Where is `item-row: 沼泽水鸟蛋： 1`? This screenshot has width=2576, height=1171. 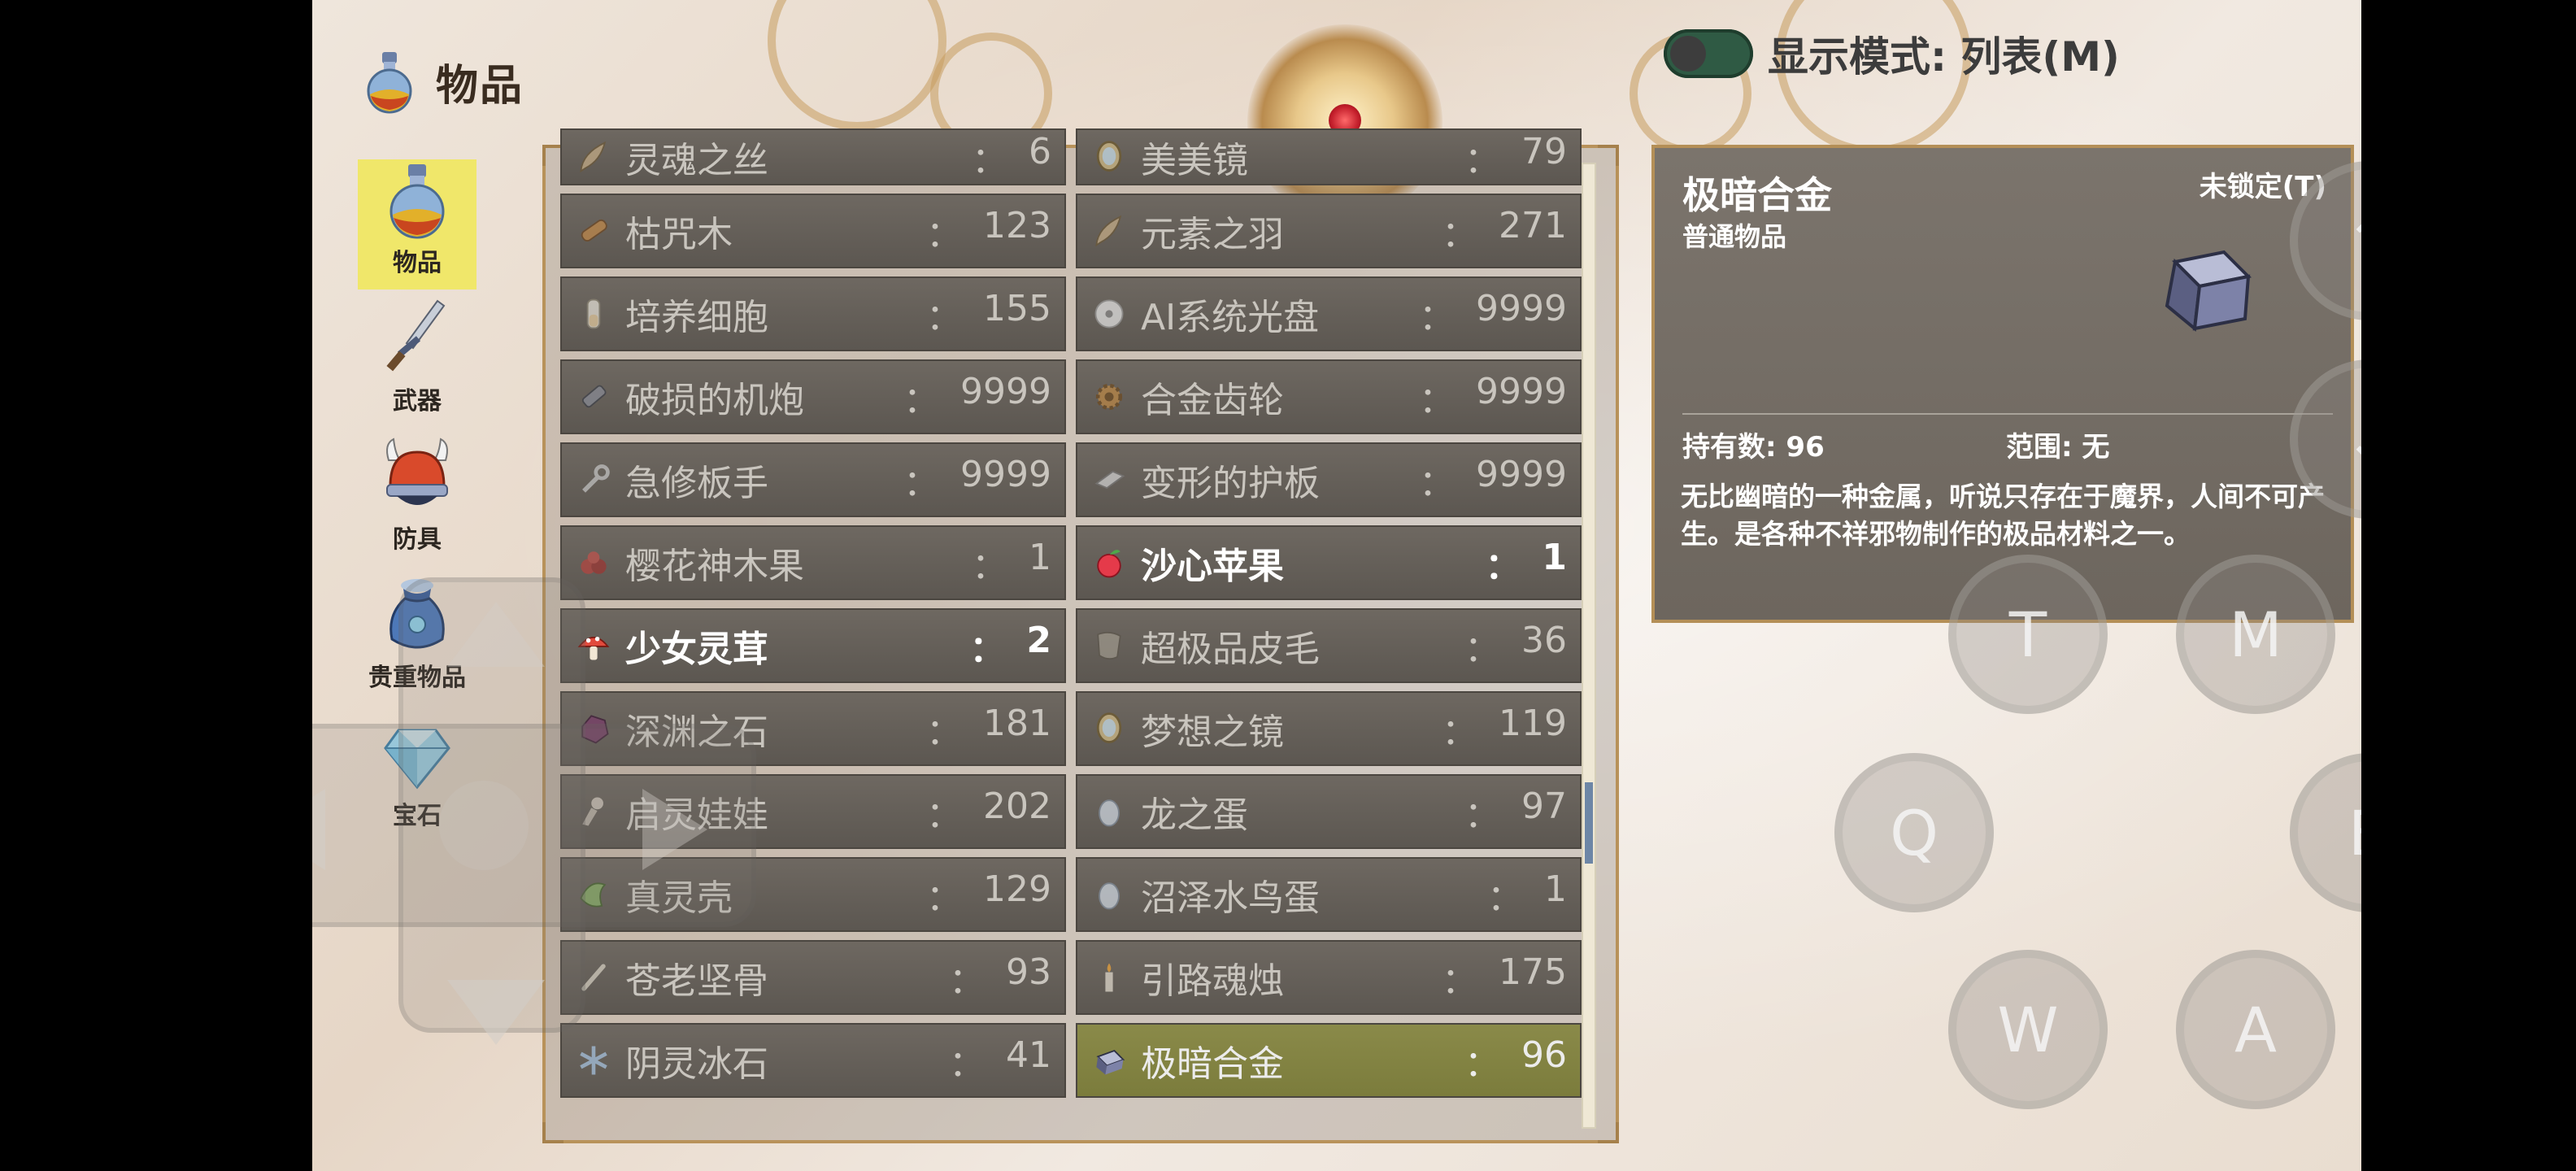
item-row: 沼泽水鸟蛋： 1 is located at coordinates (1329, 894).